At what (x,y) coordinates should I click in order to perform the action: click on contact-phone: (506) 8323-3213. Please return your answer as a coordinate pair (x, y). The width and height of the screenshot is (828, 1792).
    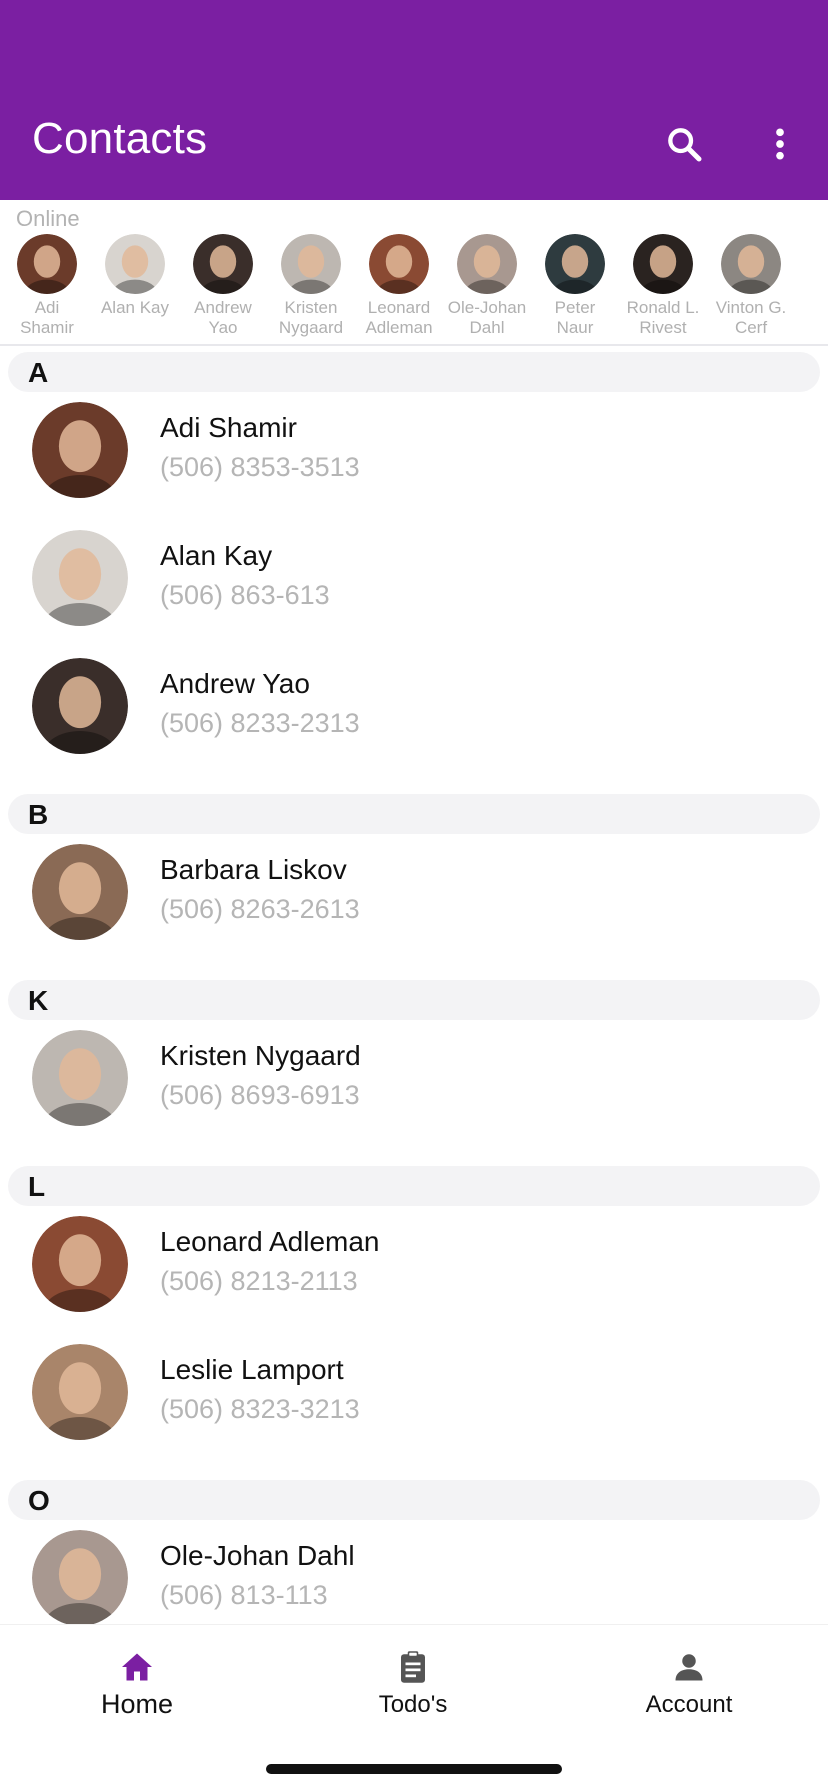
    Looking at the image, I should click on (260, 1409).